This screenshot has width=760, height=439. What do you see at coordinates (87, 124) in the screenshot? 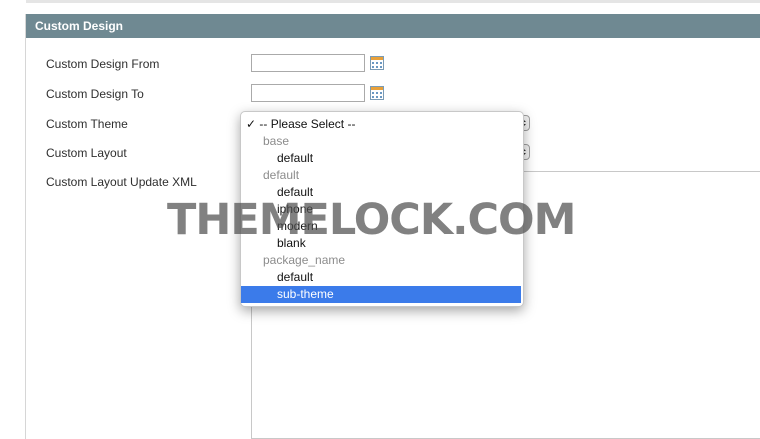
I see `custom-theme-label: Custom Theme` at bounding box center [87, 124].